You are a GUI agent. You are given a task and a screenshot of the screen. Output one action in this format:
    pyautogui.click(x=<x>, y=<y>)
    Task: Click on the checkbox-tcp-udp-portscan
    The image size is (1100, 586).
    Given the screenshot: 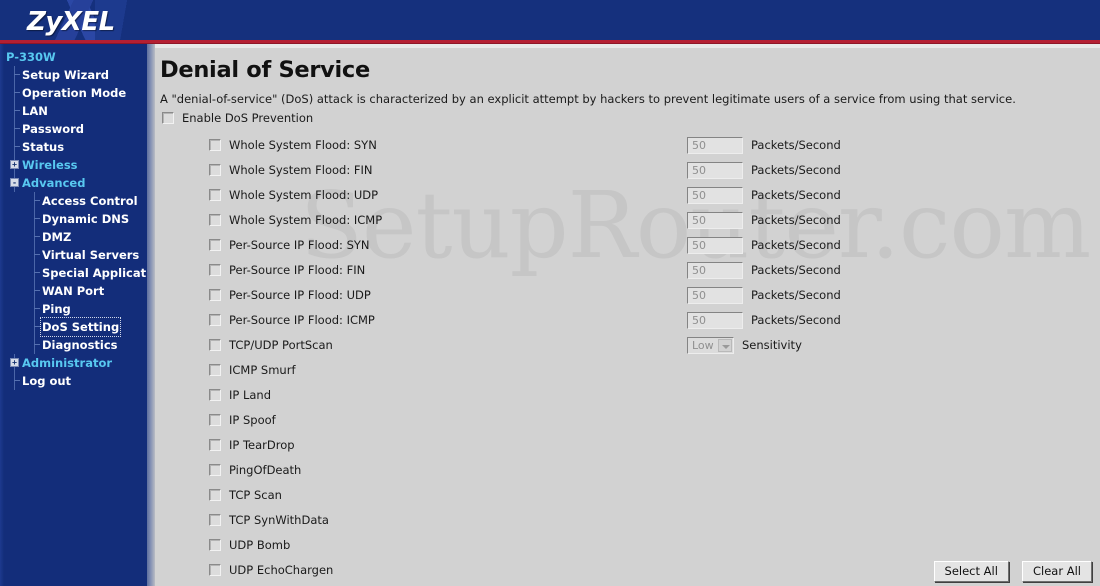 What is the action you would take?
    pyautogui.click(x=215, y=345)
    